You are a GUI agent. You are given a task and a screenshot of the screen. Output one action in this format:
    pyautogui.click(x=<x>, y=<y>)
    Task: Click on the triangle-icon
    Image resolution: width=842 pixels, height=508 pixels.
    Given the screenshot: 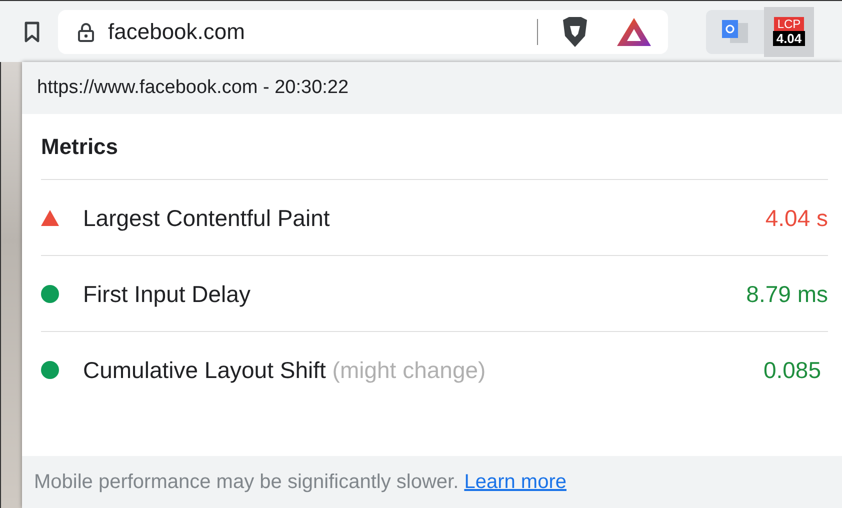 What is the action you would take?
    pyautogui.click(x=634, y=31)
    